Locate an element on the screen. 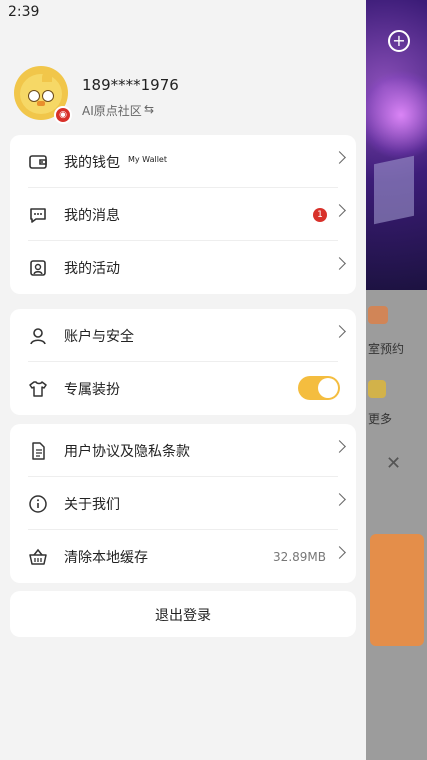 The width and height of the screenshot is (427, 760). menu-item-messages: 我的消息 1 is located at coordinates (183, 214).